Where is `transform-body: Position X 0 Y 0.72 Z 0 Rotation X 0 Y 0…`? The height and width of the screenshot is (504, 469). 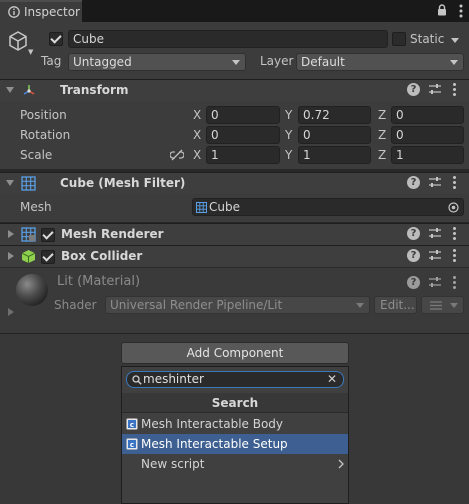 transform-body: Position X 0 Y 0.72 Z 0 Rotation X 0 Y 0… is located at coordinates (234, 135).